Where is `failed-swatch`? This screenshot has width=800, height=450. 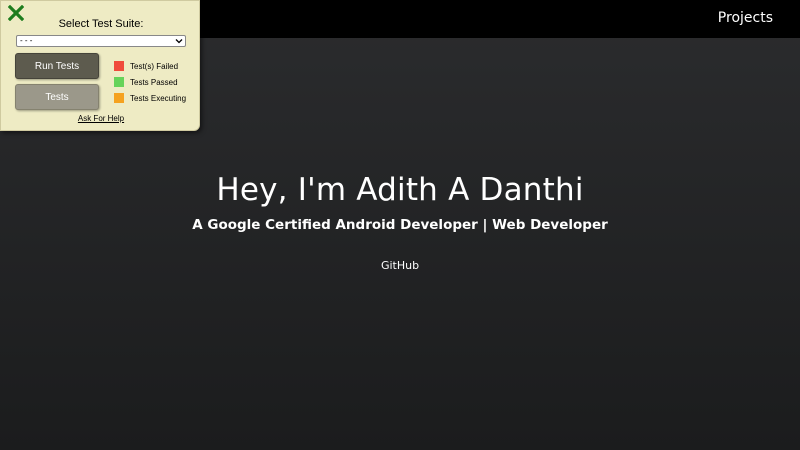 failed-swatch is located at coordinates (119, 66).